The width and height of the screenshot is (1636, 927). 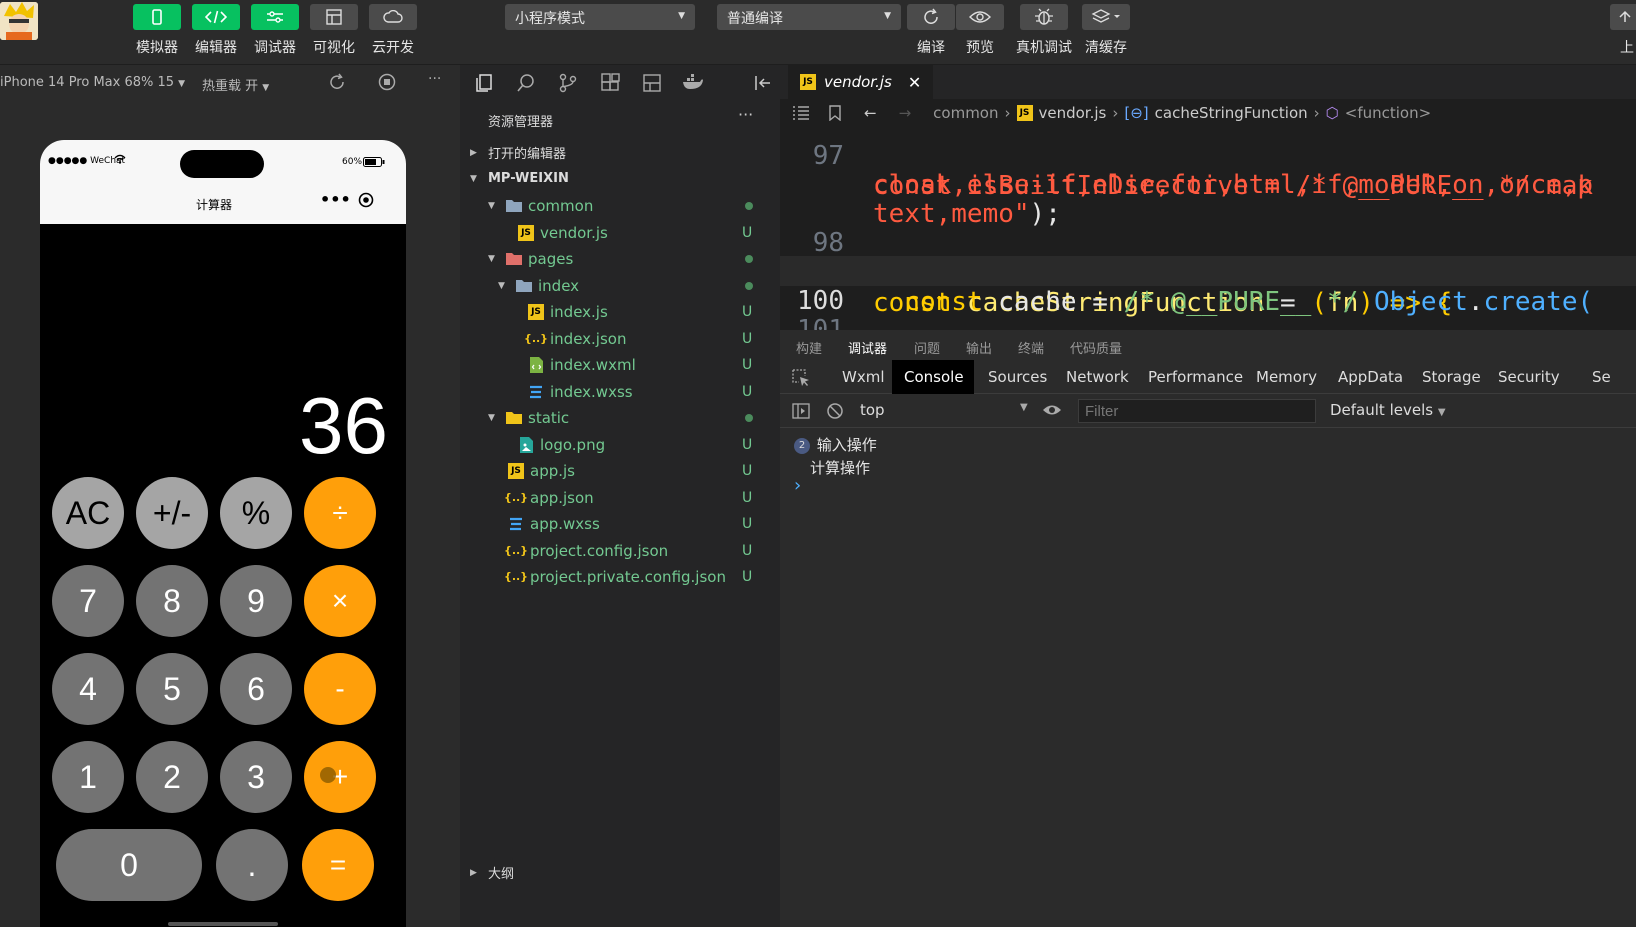 I want to click on tree-label: vendor.js, so click(x=574, y=232).